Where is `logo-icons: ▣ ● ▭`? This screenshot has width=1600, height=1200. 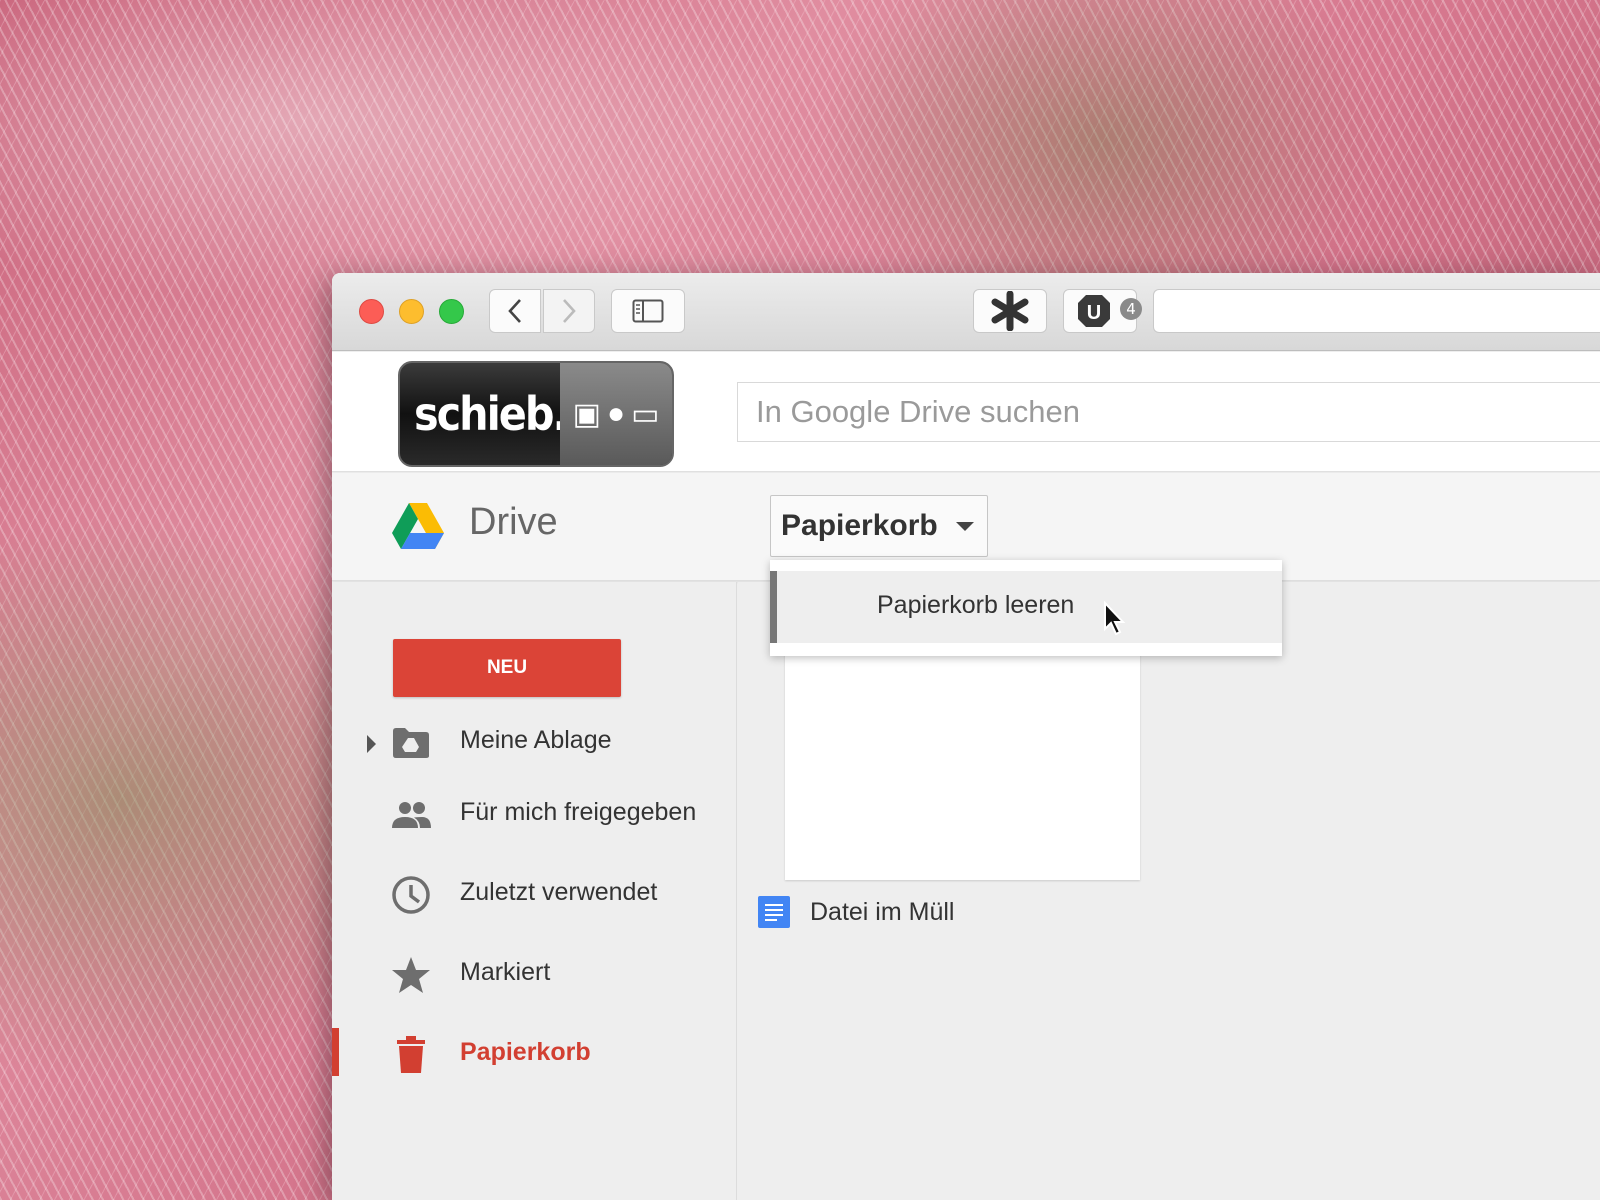 logo-icons: ▣ ● ▭ is located at coordinates (616, 414).